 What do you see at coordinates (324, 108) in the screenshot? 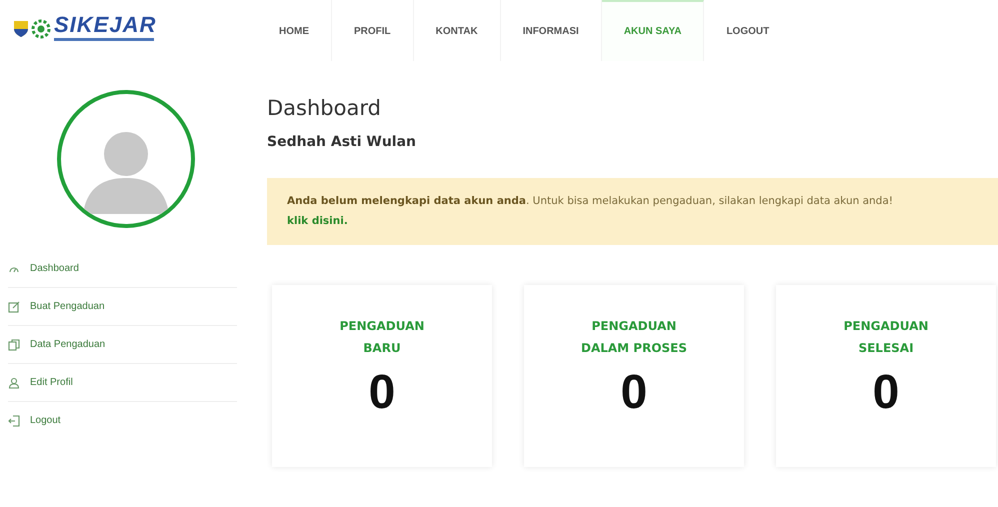
I see `page-title: Dashboard` at bounding box center [324, 108].